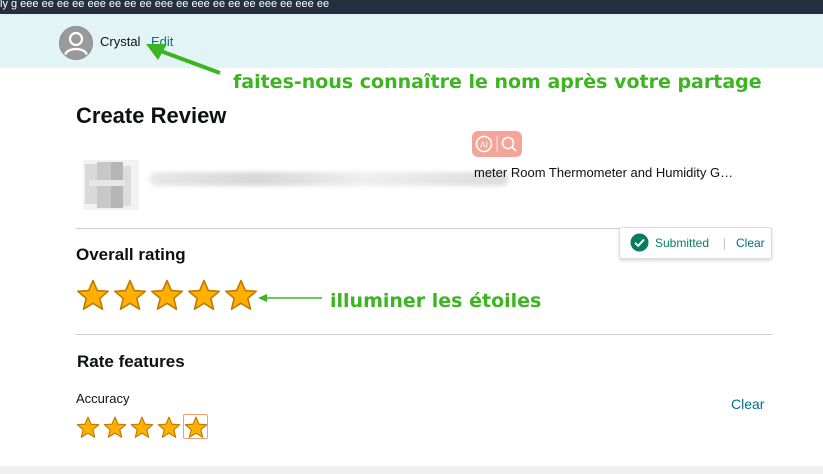 The width and height of the screenshot is (823, 474). I want to click on submitted-label: Submitted, so click(682, 243).